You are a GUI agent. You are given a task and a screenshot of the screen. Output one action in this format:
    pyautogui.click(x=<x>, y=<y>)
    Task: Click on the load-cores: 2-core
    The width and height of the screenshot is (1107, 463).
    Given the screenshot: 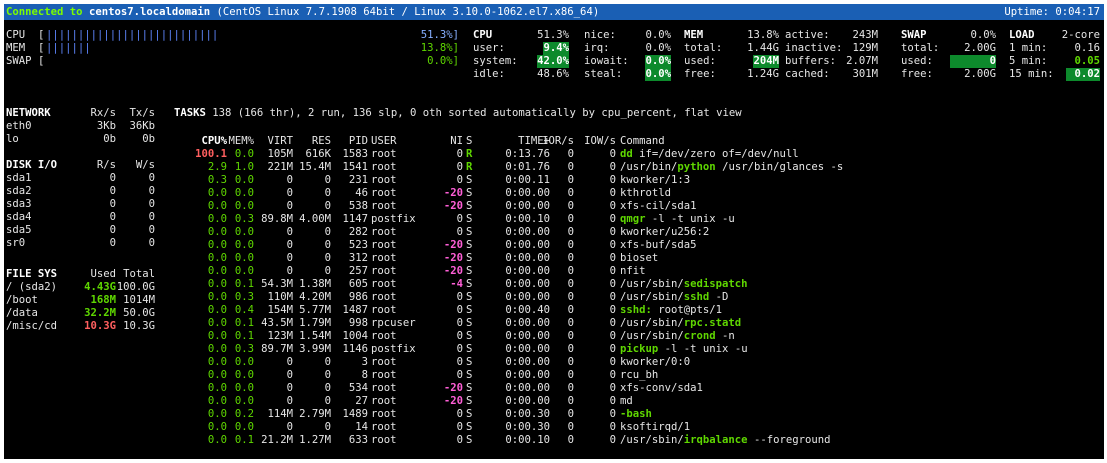 What is the action you would take?
    pyautogui.click(x=1080, y=35)
    